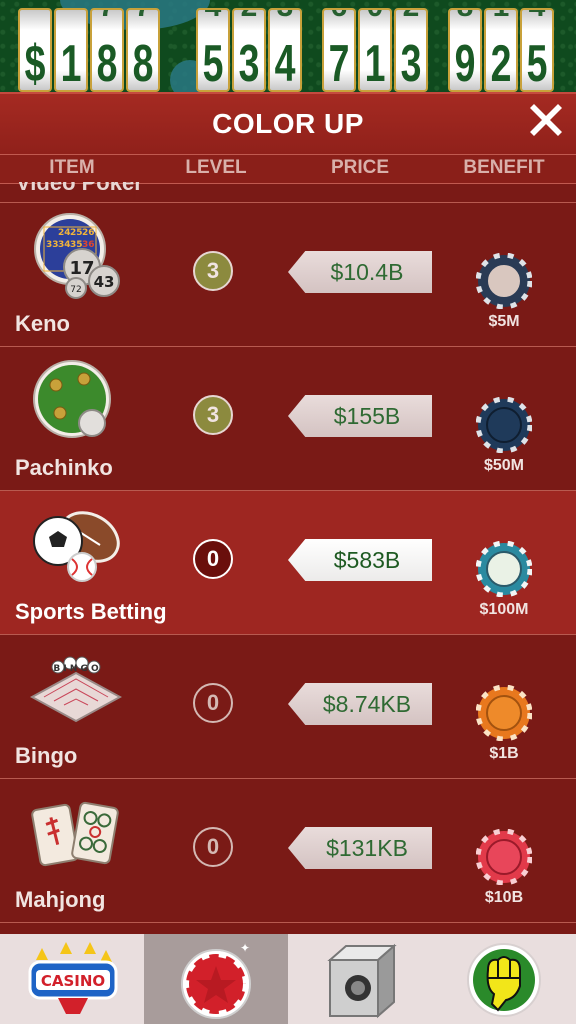 This screenshot has width=576, height=1024. Describe the element at coordinates (76, 233) in the screenshot. I see `svg-text: 25` at that location.